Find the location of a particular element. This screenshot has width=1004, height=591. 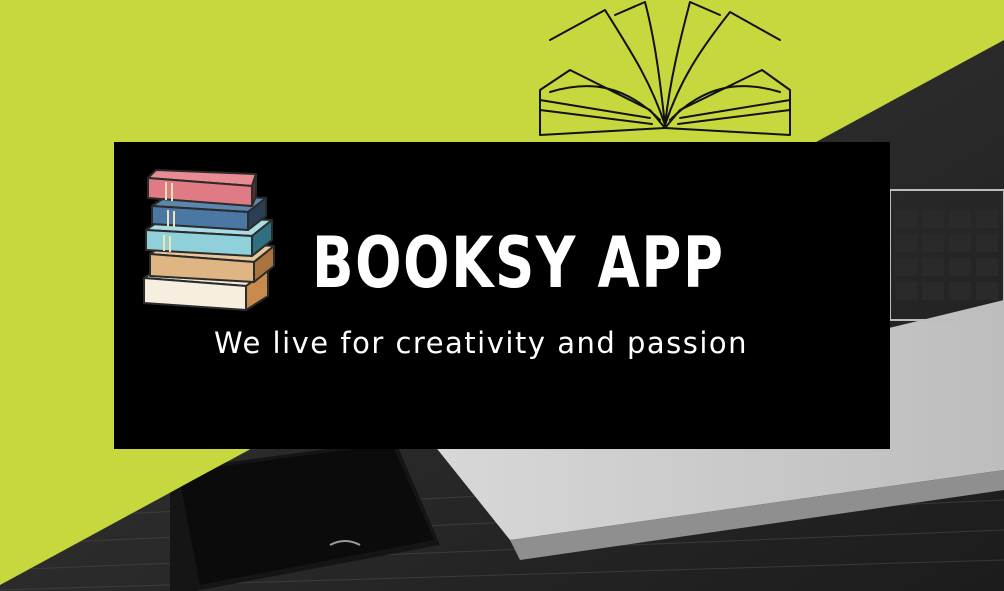

book-stack-icon is located at coordinates (209, 240).